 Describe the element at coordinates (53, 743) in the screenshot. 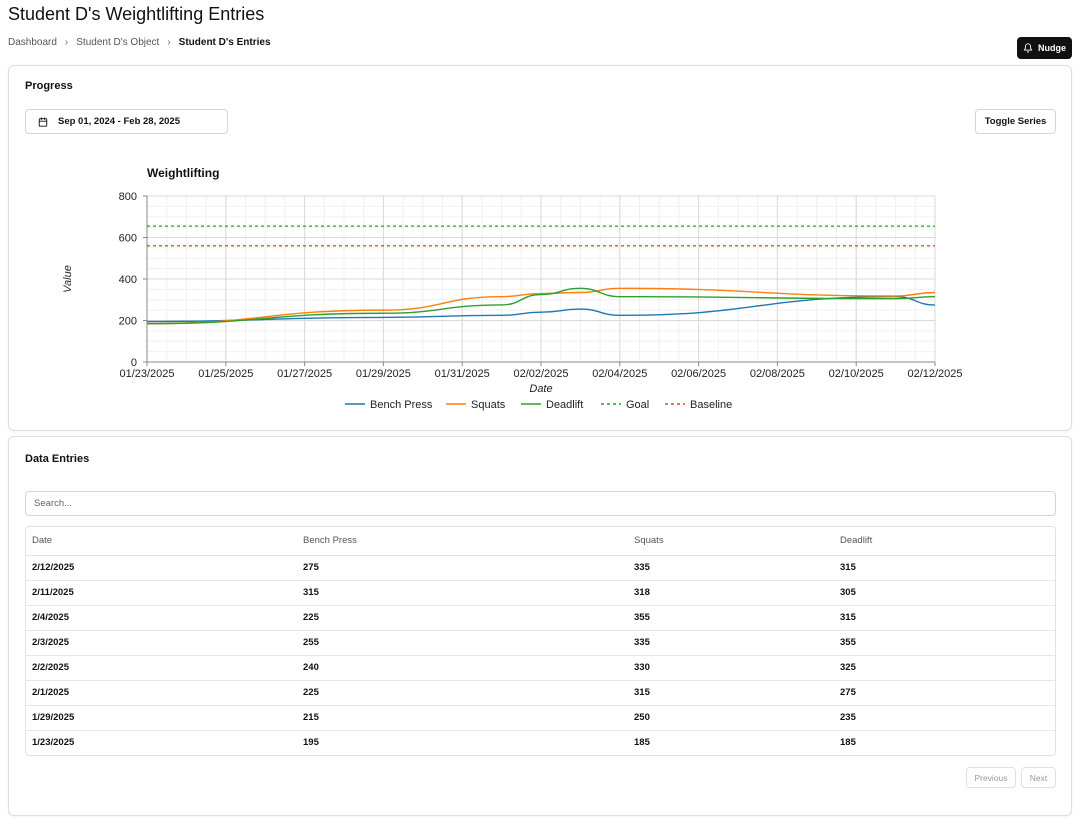

I see `table-cell: 1/23/2025` at that location.